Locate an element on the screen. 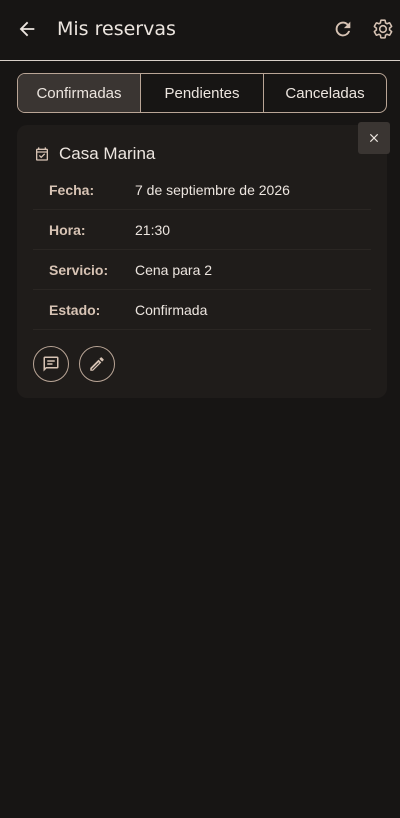 The width and height of the screenshot is (400, 818). app-bar: Mis reservas is located at coordinates (200, 30).